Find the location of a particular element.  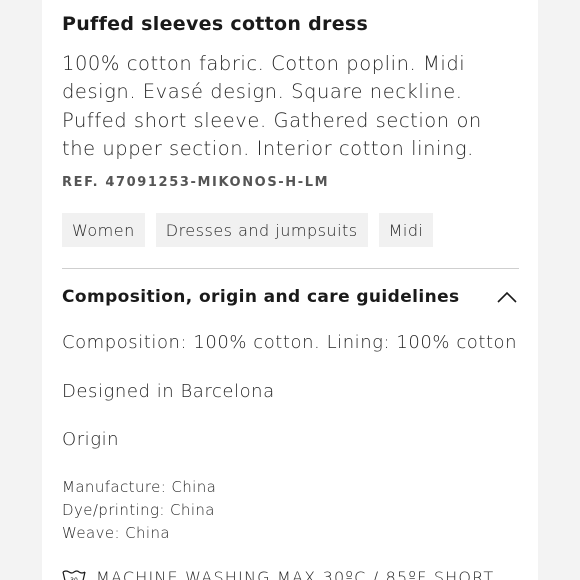

composition-section-toggle: Composition, origin and care guidelines is located at coordinates (290, 299).